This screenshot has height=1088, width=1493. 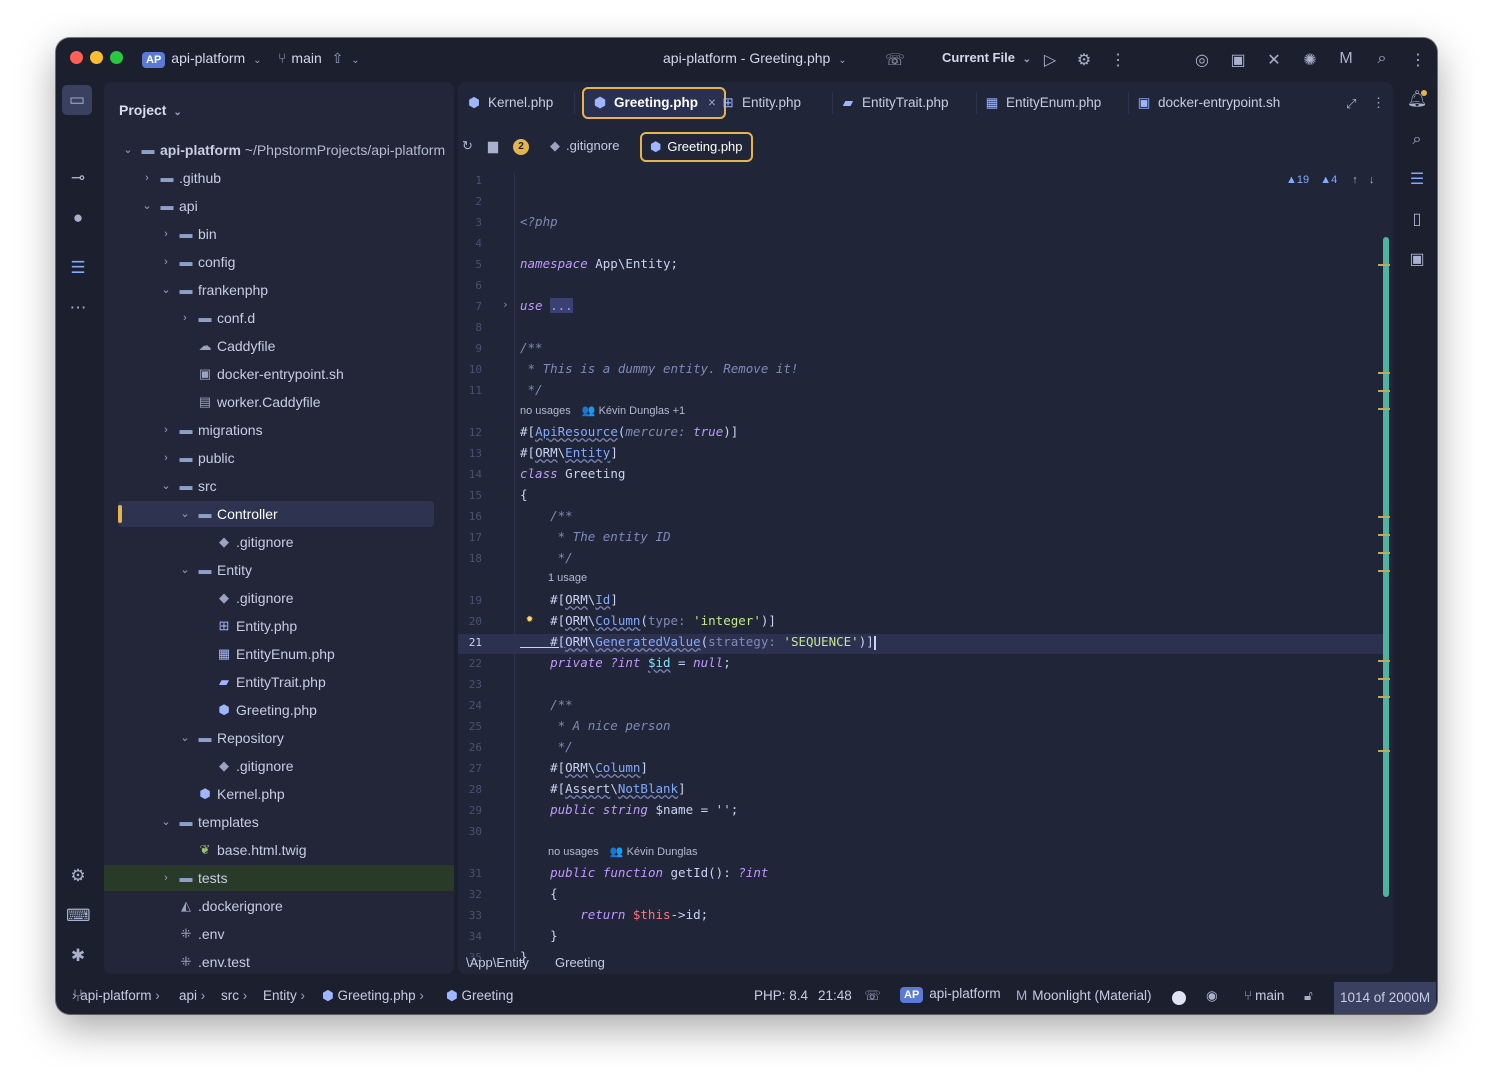 I want to click on status-project: AP api-platform, so click(x=950, y=994).